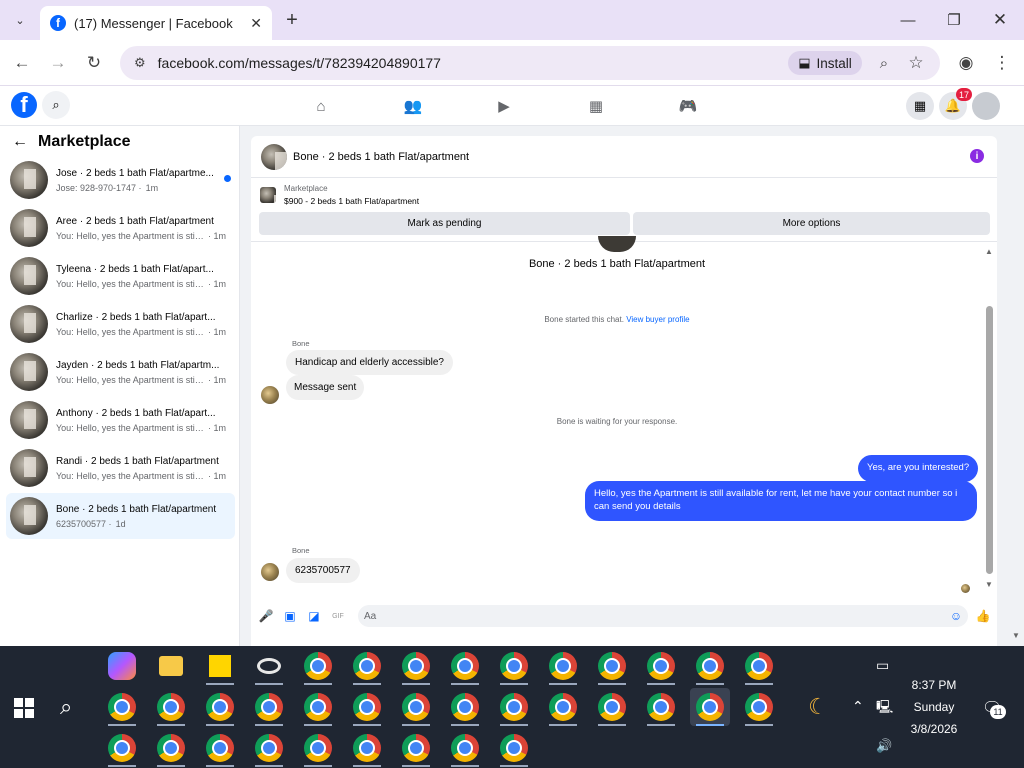 The image size is (1024, 768). I want to click on minimize-button: —, so click(908, 20).